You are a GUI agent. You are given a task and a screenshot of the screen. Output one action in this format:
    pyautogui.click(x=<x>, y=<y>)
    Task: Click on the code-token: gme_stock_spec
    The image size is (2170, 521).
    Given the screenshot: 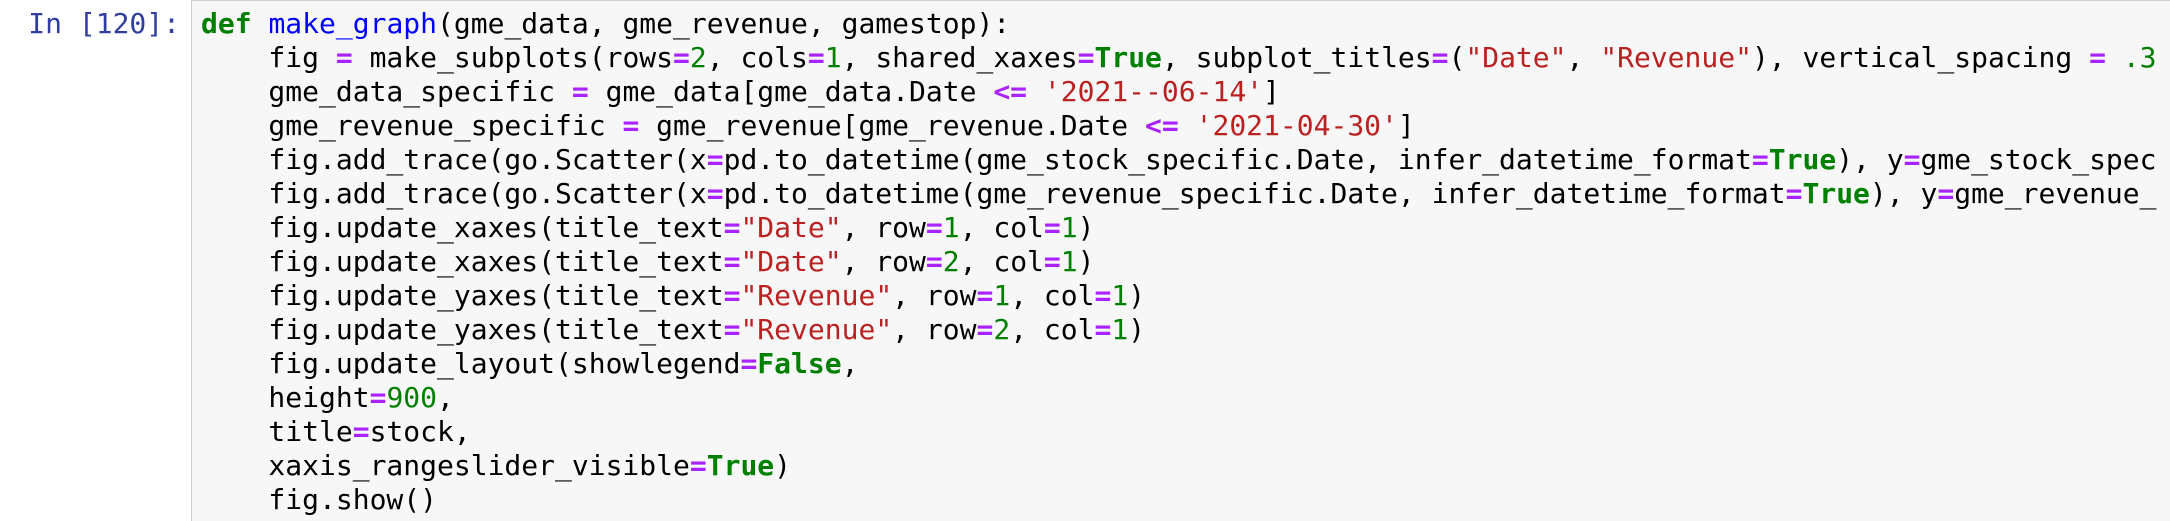 What is the action you would take?
    pyautogui.click(x=2038, y=159)
    